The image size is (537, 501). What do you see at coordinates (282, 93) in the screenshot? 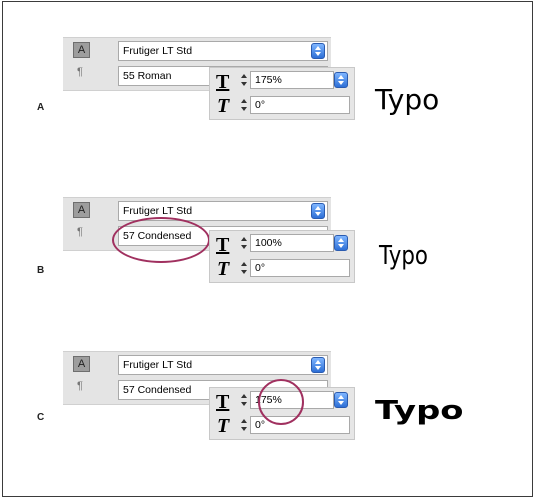
I see `scale-skew-panel: T 175% T 0°` at bounding box center [282, 93].